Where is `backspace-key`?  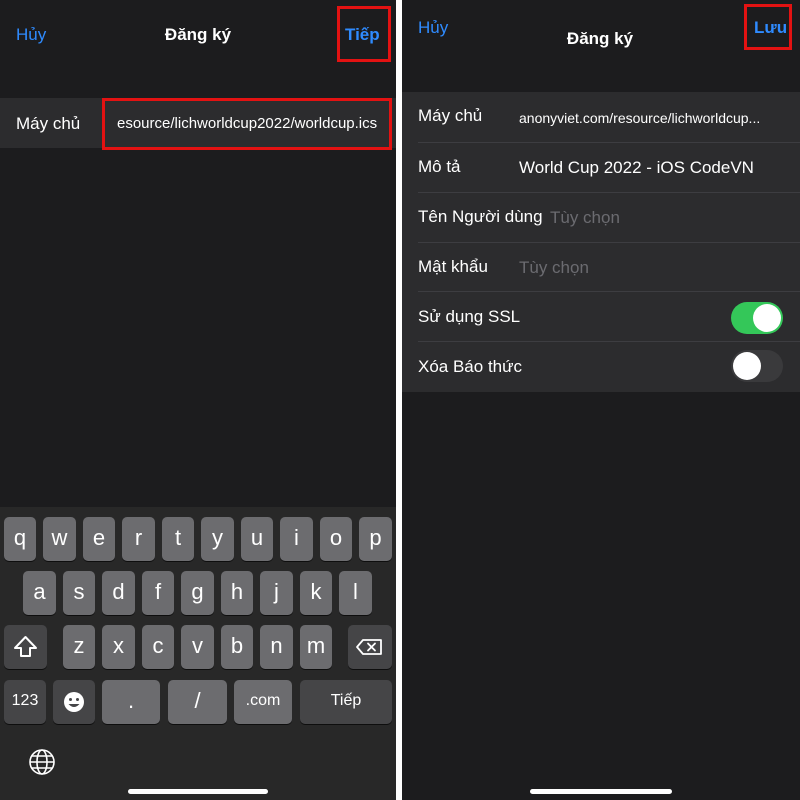
backspace-key is located at coordinates (370, 647).